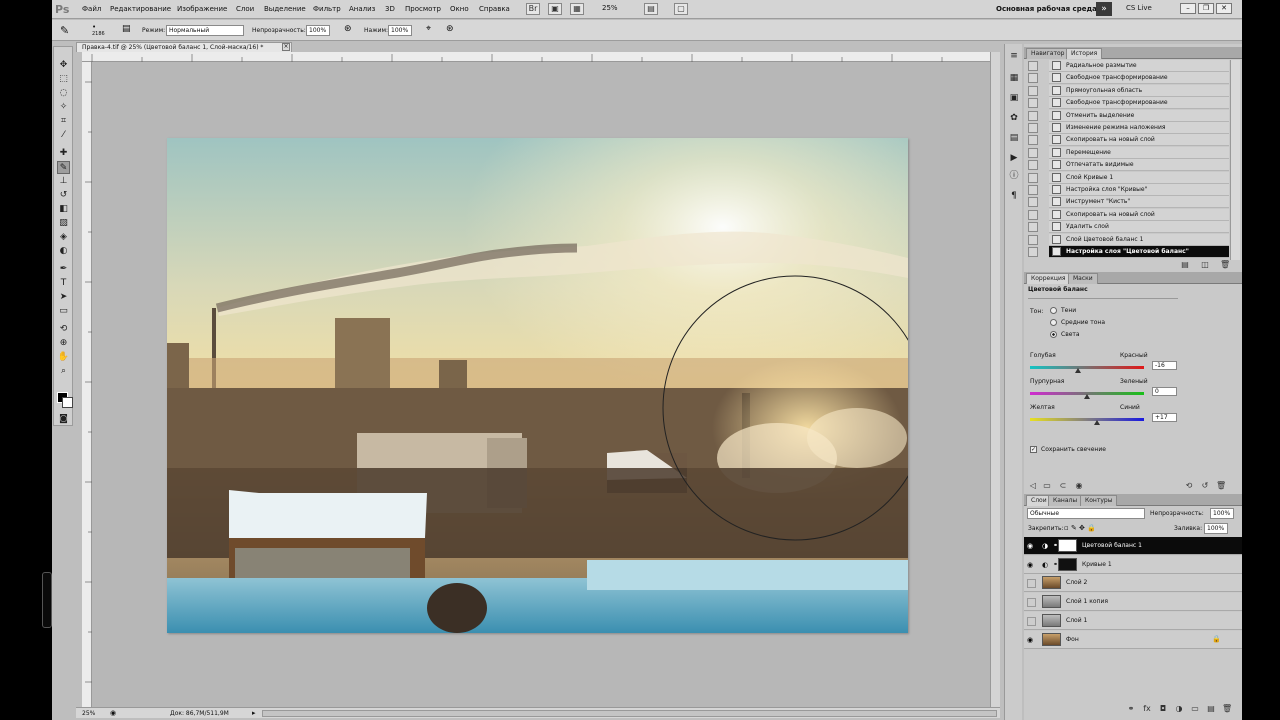 This screenshot has height=720, width=1280. What do you see at coordinates (1163, 709) in the screenshot?
I see `add-mask-icon: ◘` at bounding box center [1163, 709].